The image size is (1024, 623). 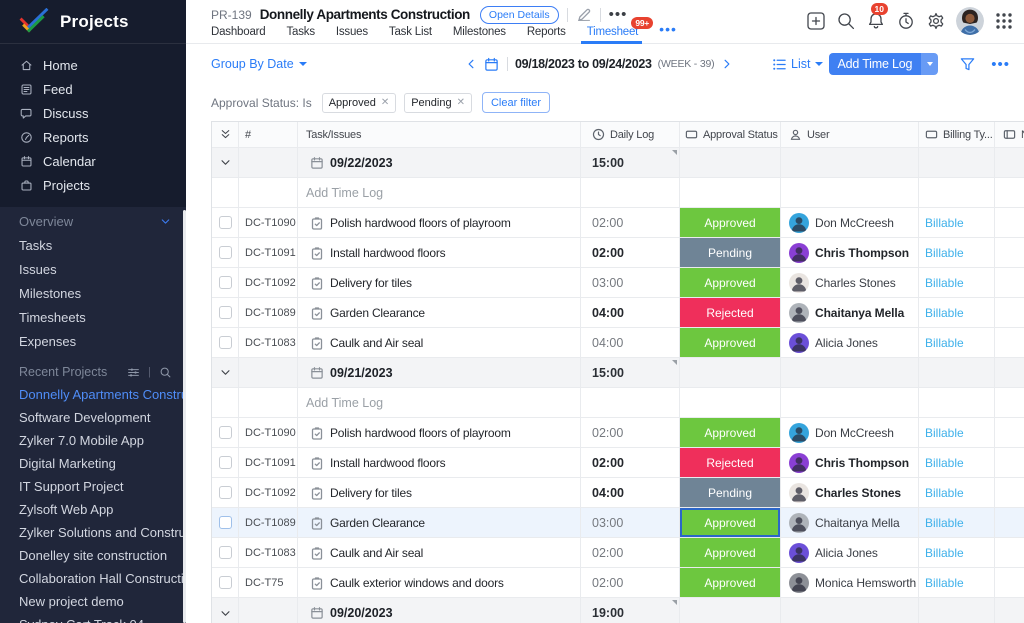 I want to click on recent-project-item: Collaboration Hall Construction, so click(x=93, y=578).